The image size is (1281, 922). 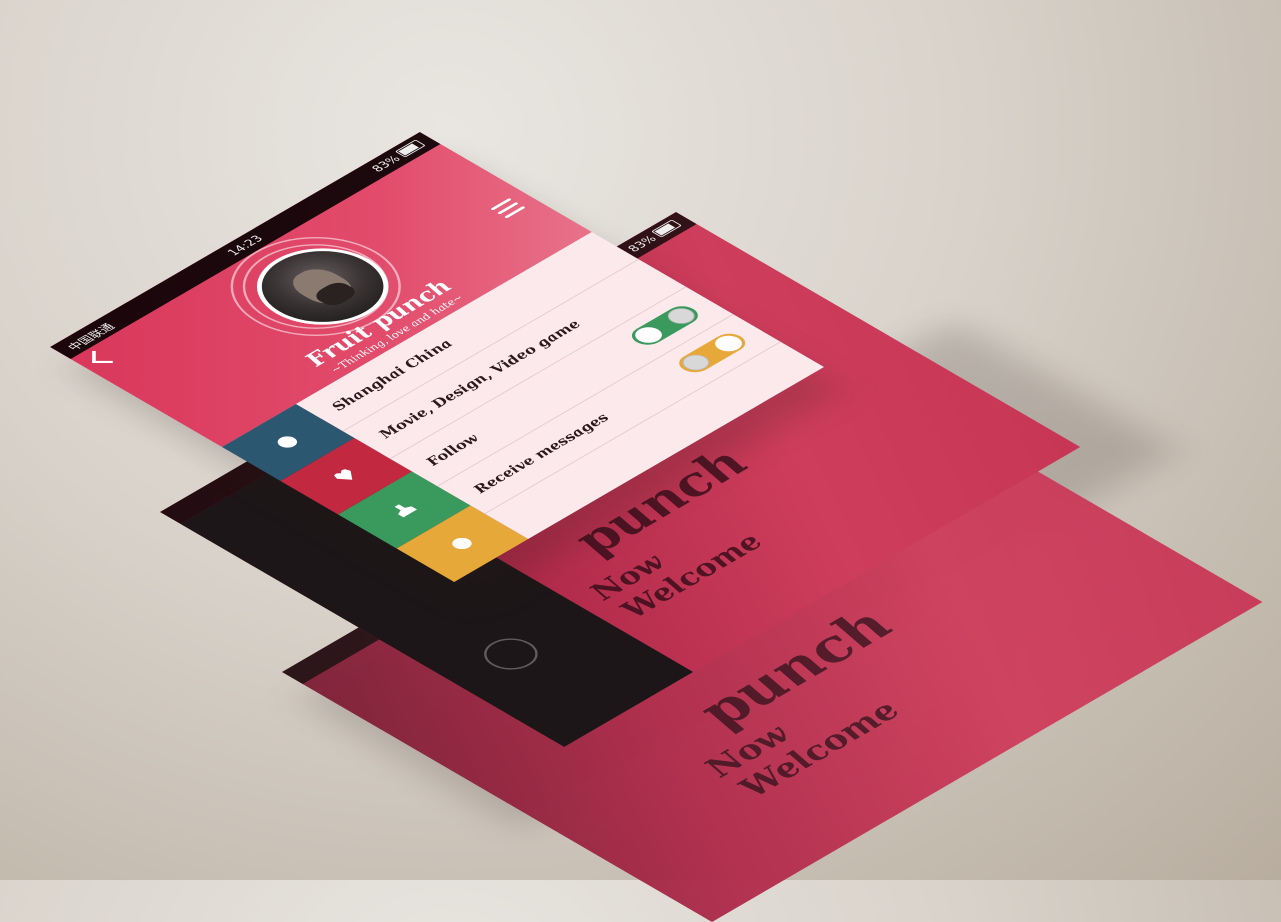 What do you see at coordinates (386, 163) in the screenshot?
I see `battery-percent: 83%` at bounding box center [386, 163].